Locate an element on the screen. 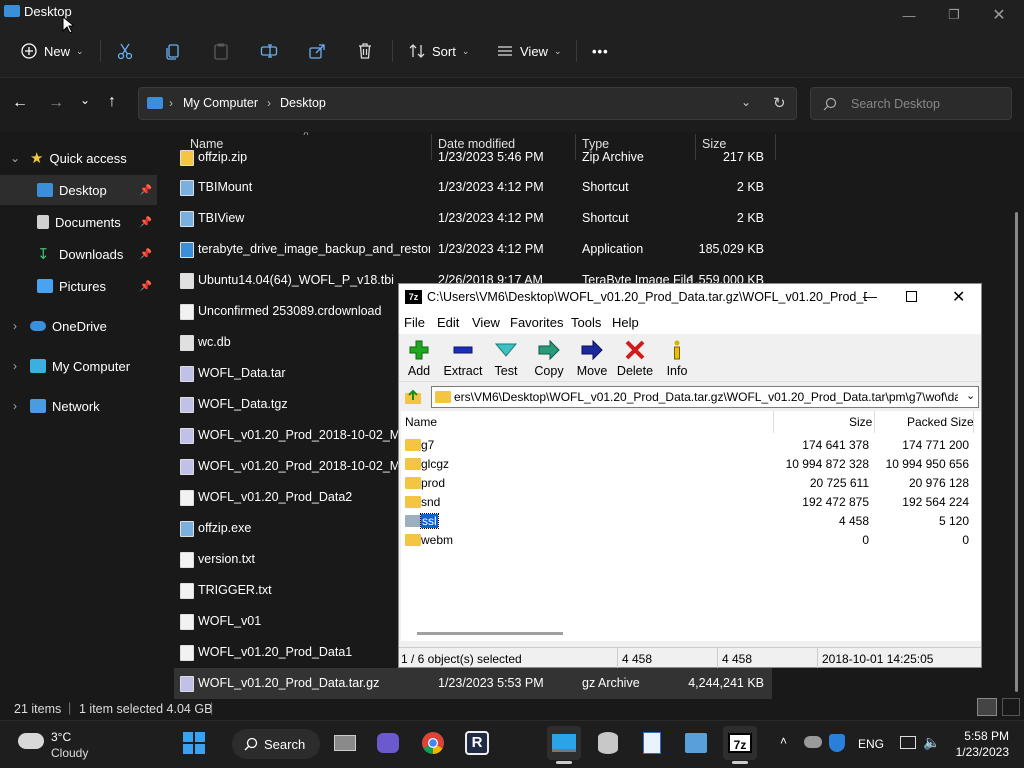  sort-button: Sort ⌄ is located at coordinates (438, 51).